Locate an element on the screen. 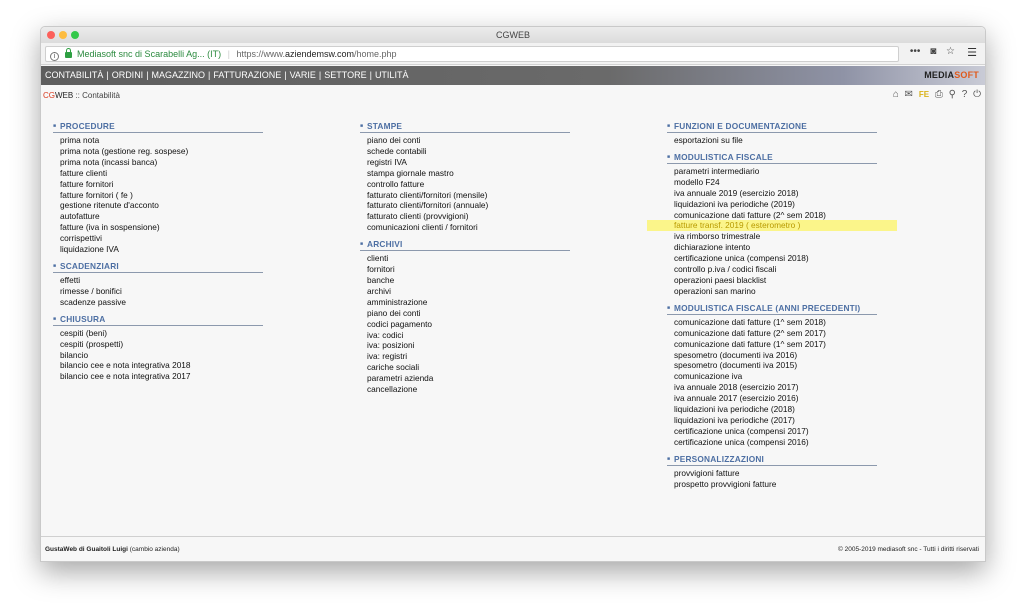 This screenshot has height=612, width=1024. menu-link: liquidazioni iva periodiche (2017) is located at coordinates (772, 420).